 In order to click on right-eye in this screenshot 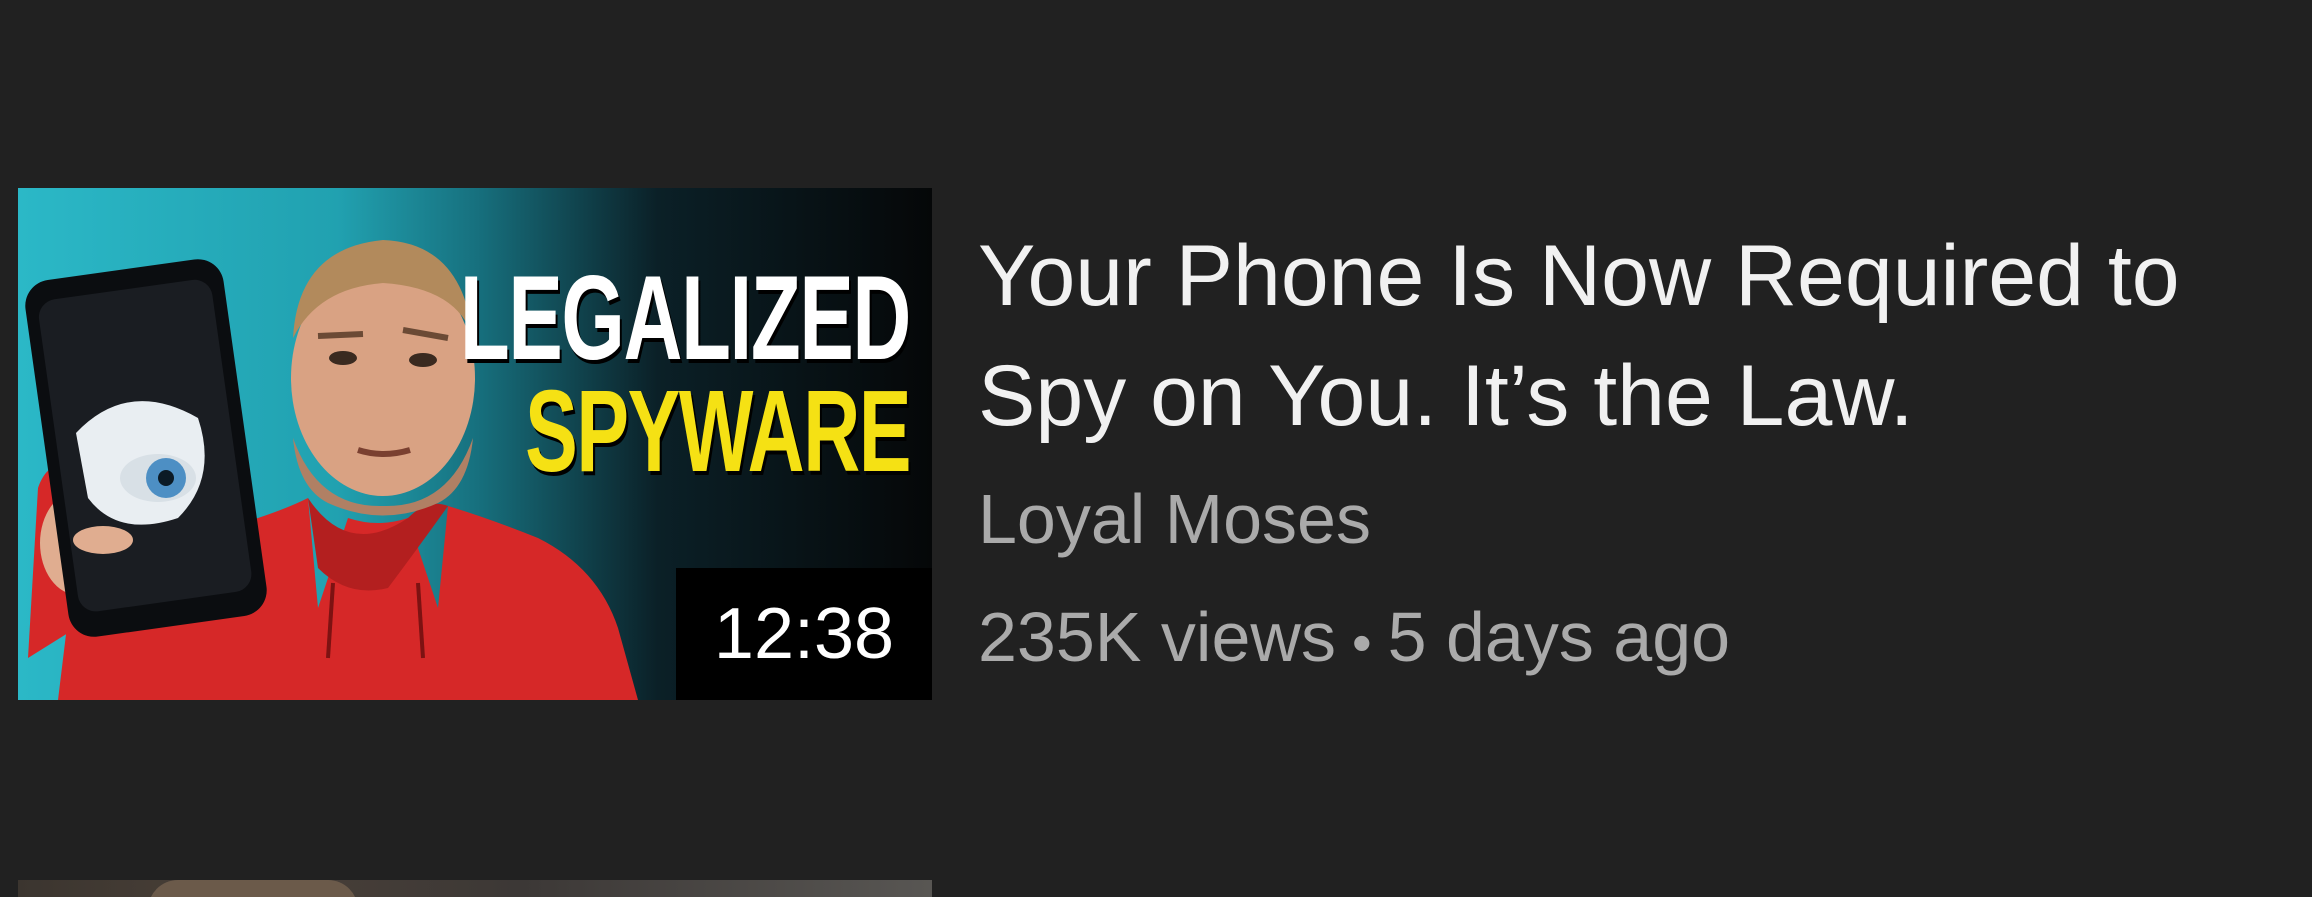, I will do `click(423, 360)`.